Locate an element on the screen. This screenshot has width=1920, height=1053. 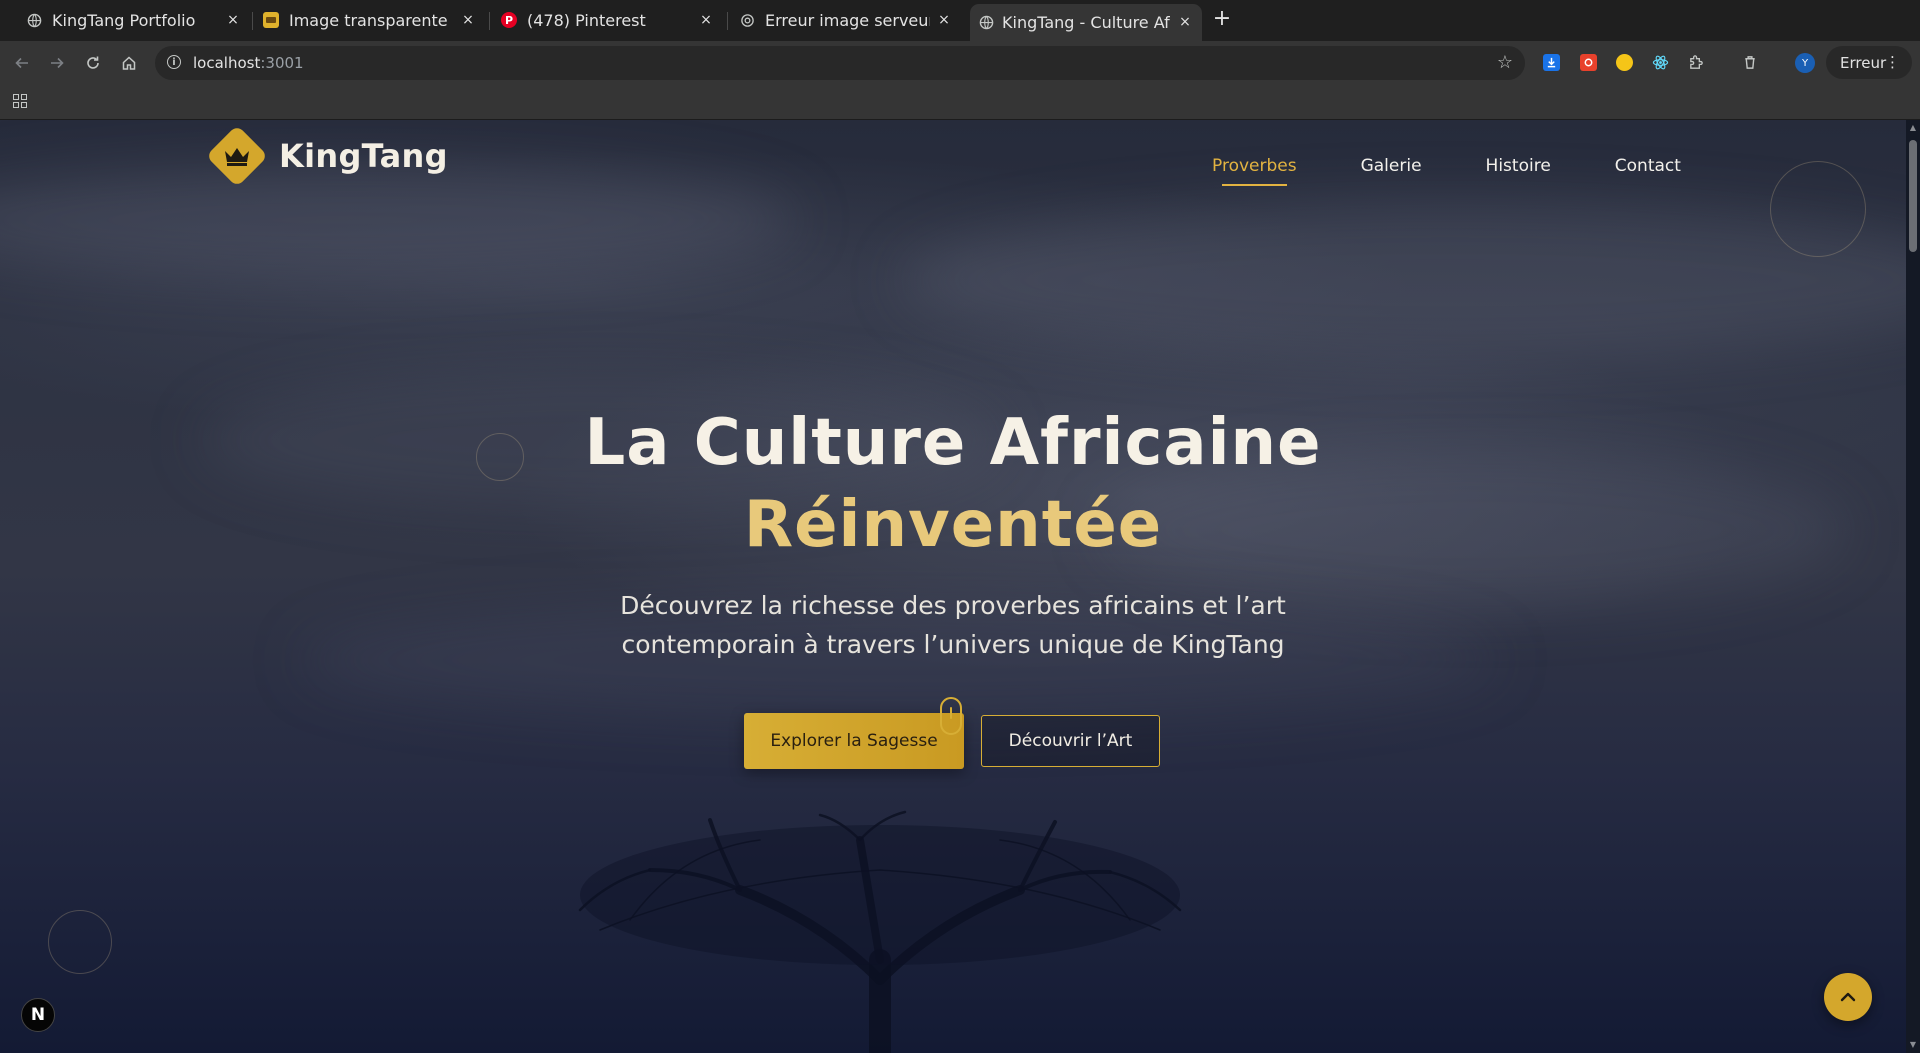
crown-icon is located at coordinates (237, 157).